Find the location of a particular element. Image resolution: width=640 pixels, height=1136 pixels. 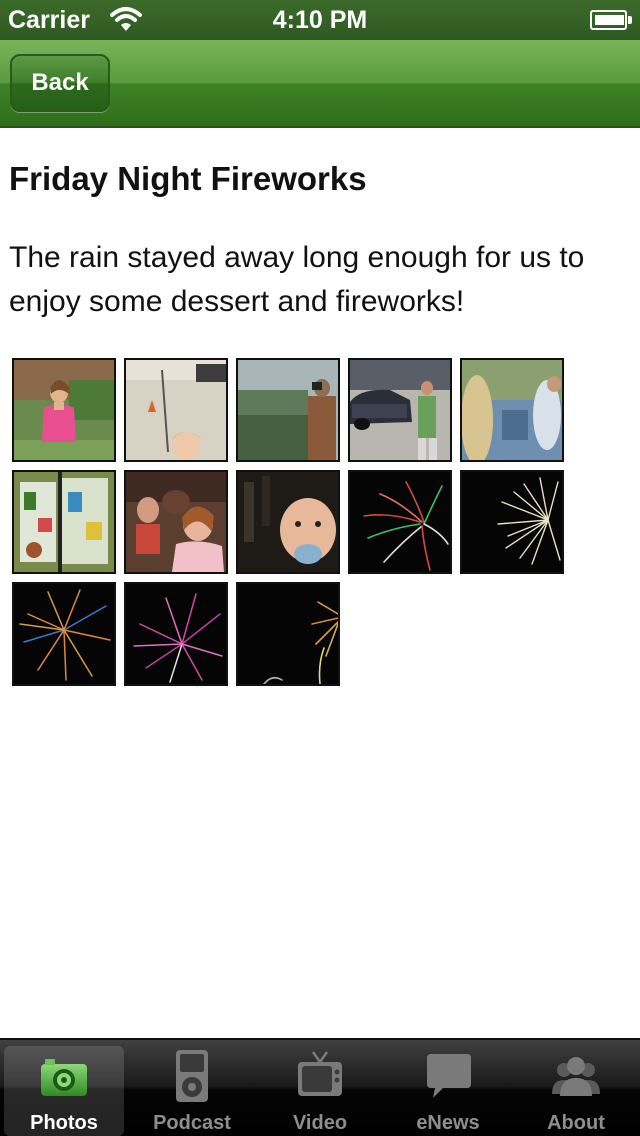

tab-photos: Photos is located at coordinates (64, 1088).